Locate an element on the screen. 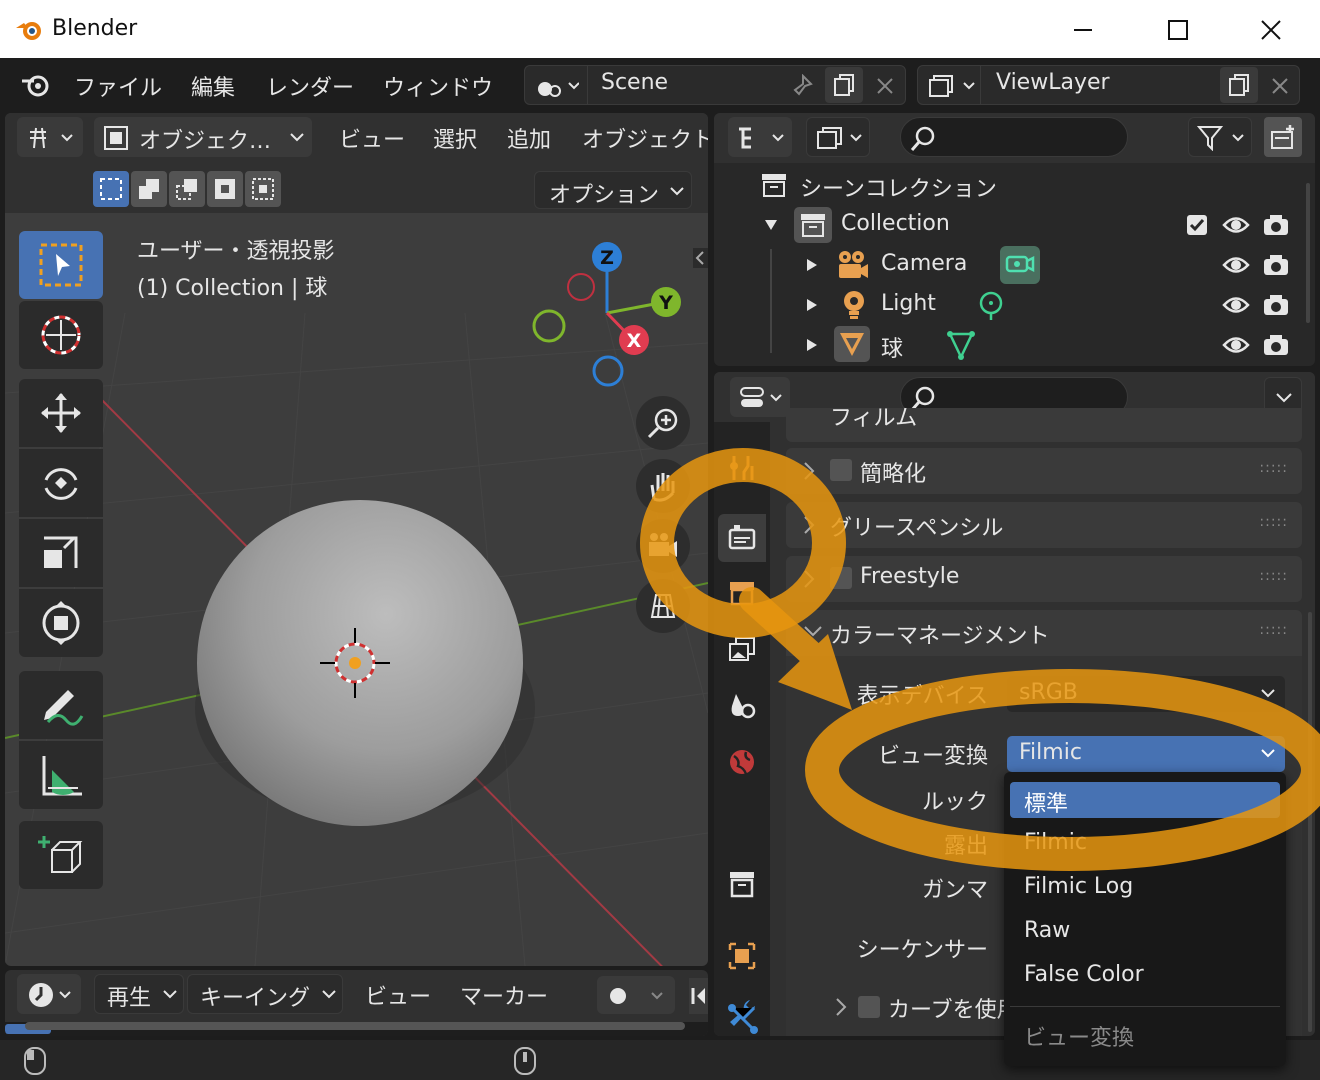 The width and height of the screenshot is (1320, 1080). scale-tool is located at coordinates (61, 553).